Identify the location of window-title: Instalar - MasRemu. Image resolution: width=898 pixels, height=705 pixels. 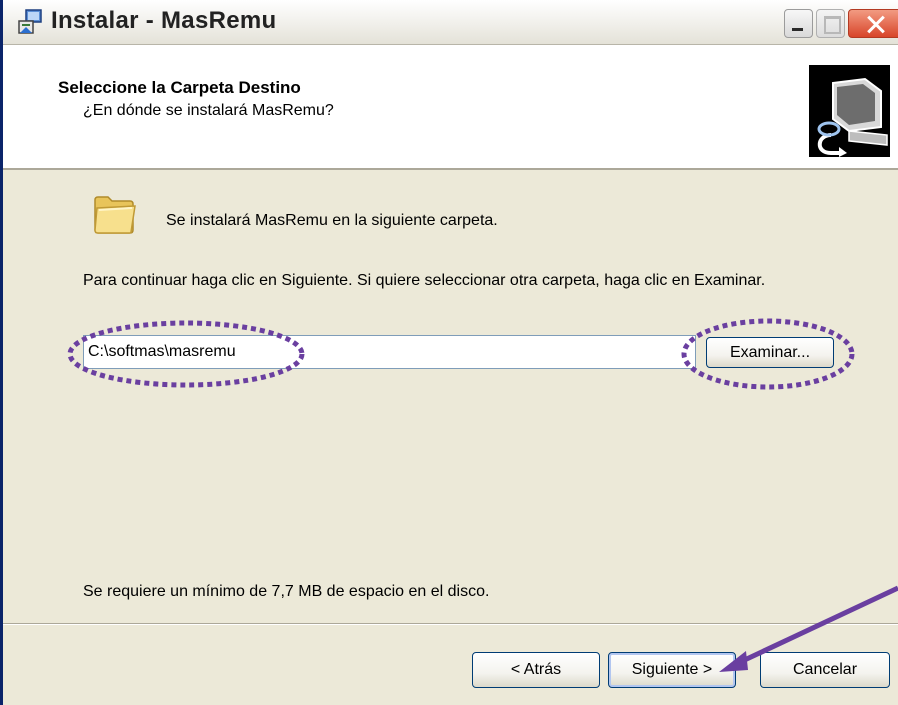
(164, 20).